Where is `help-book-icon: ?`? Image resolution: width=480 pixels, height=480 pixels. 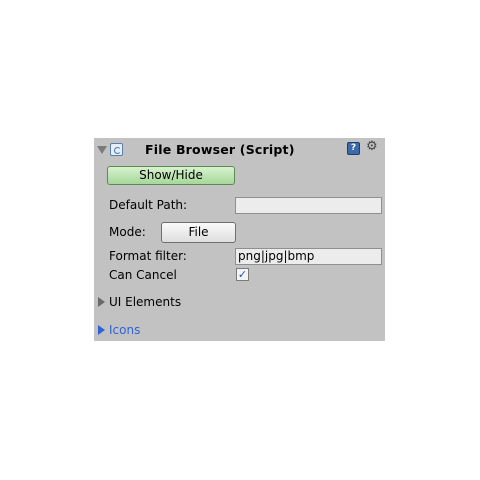
help-book-icon: ? is located at coordinates (353, 148).